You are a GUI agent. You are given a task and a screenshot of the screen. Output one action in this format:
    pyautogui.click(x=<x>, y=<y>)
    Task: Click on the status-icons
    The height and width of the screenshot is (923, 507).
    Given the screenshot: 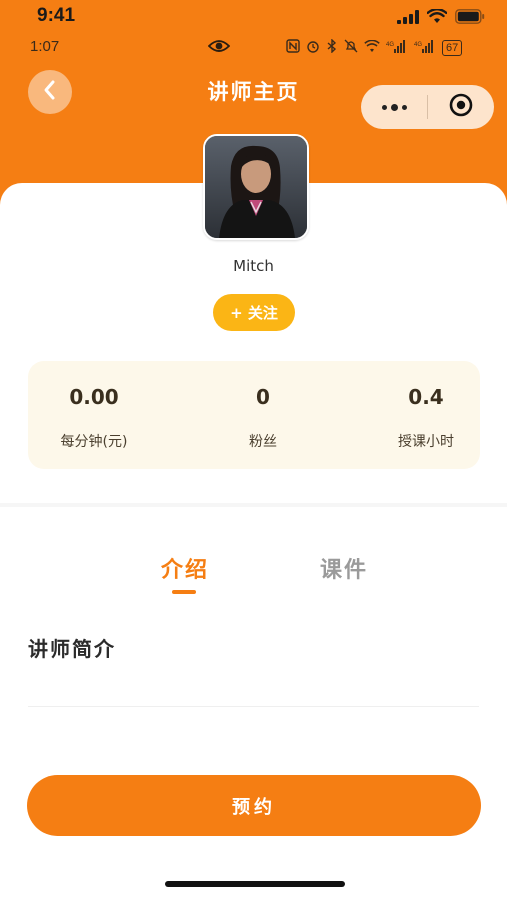 What is the action you would take?
    pyautogui.click(x=441, y=17)
    